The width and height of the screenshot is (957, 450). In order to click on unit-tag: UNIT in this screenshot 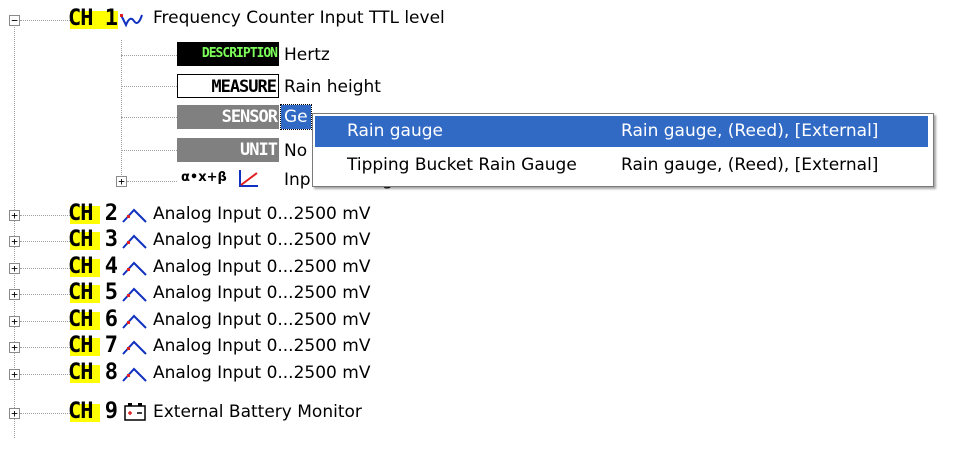, I will do `click(228, 150)`.